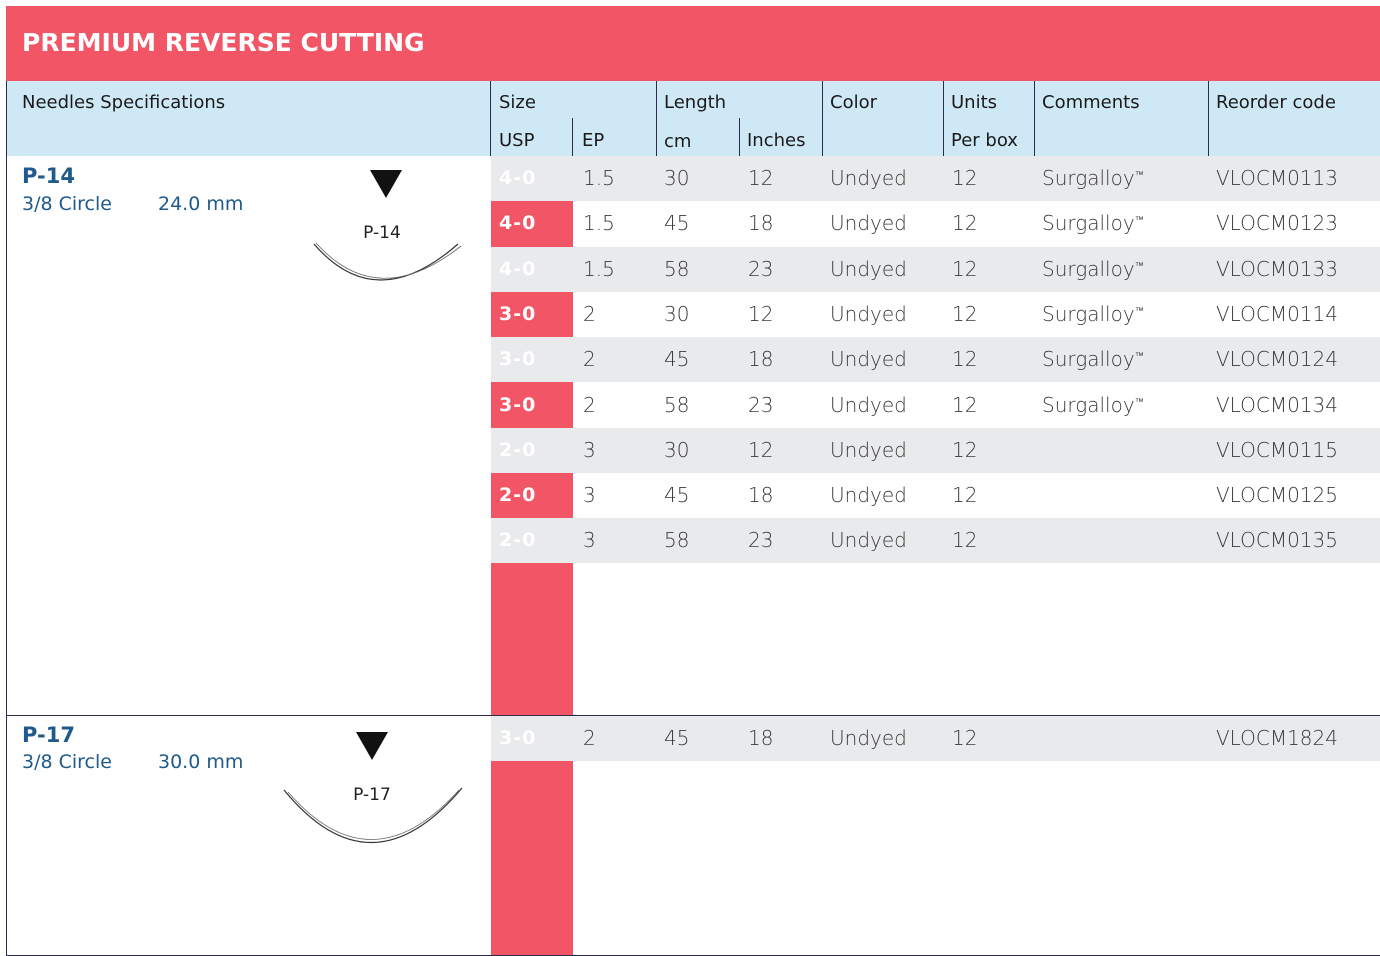 This screenshot has width=1380, height=956. What do you see at coordinates (1276, 102) in the screenshot?
I see `header-reorder-code: Reorder code` at bounding box center [1276, 102].